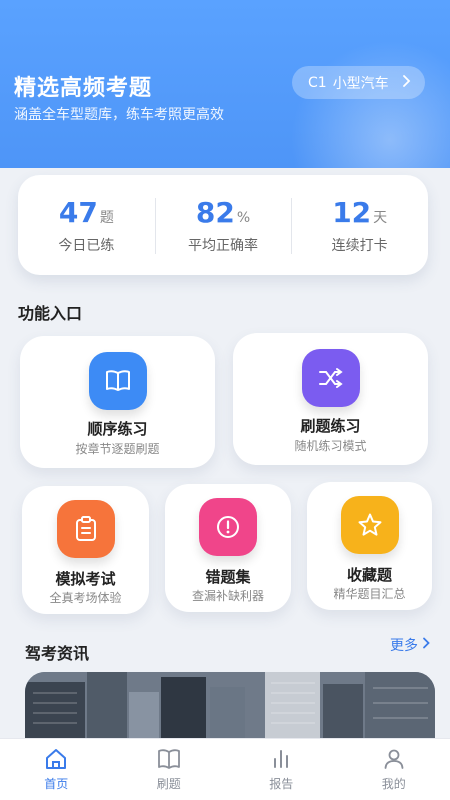 The width and height of the screenshot is (450, 800). Describe the element at coordinates (369, 594) in the screenshot. I see `feature-desc: 精华题目汇总` at that location.